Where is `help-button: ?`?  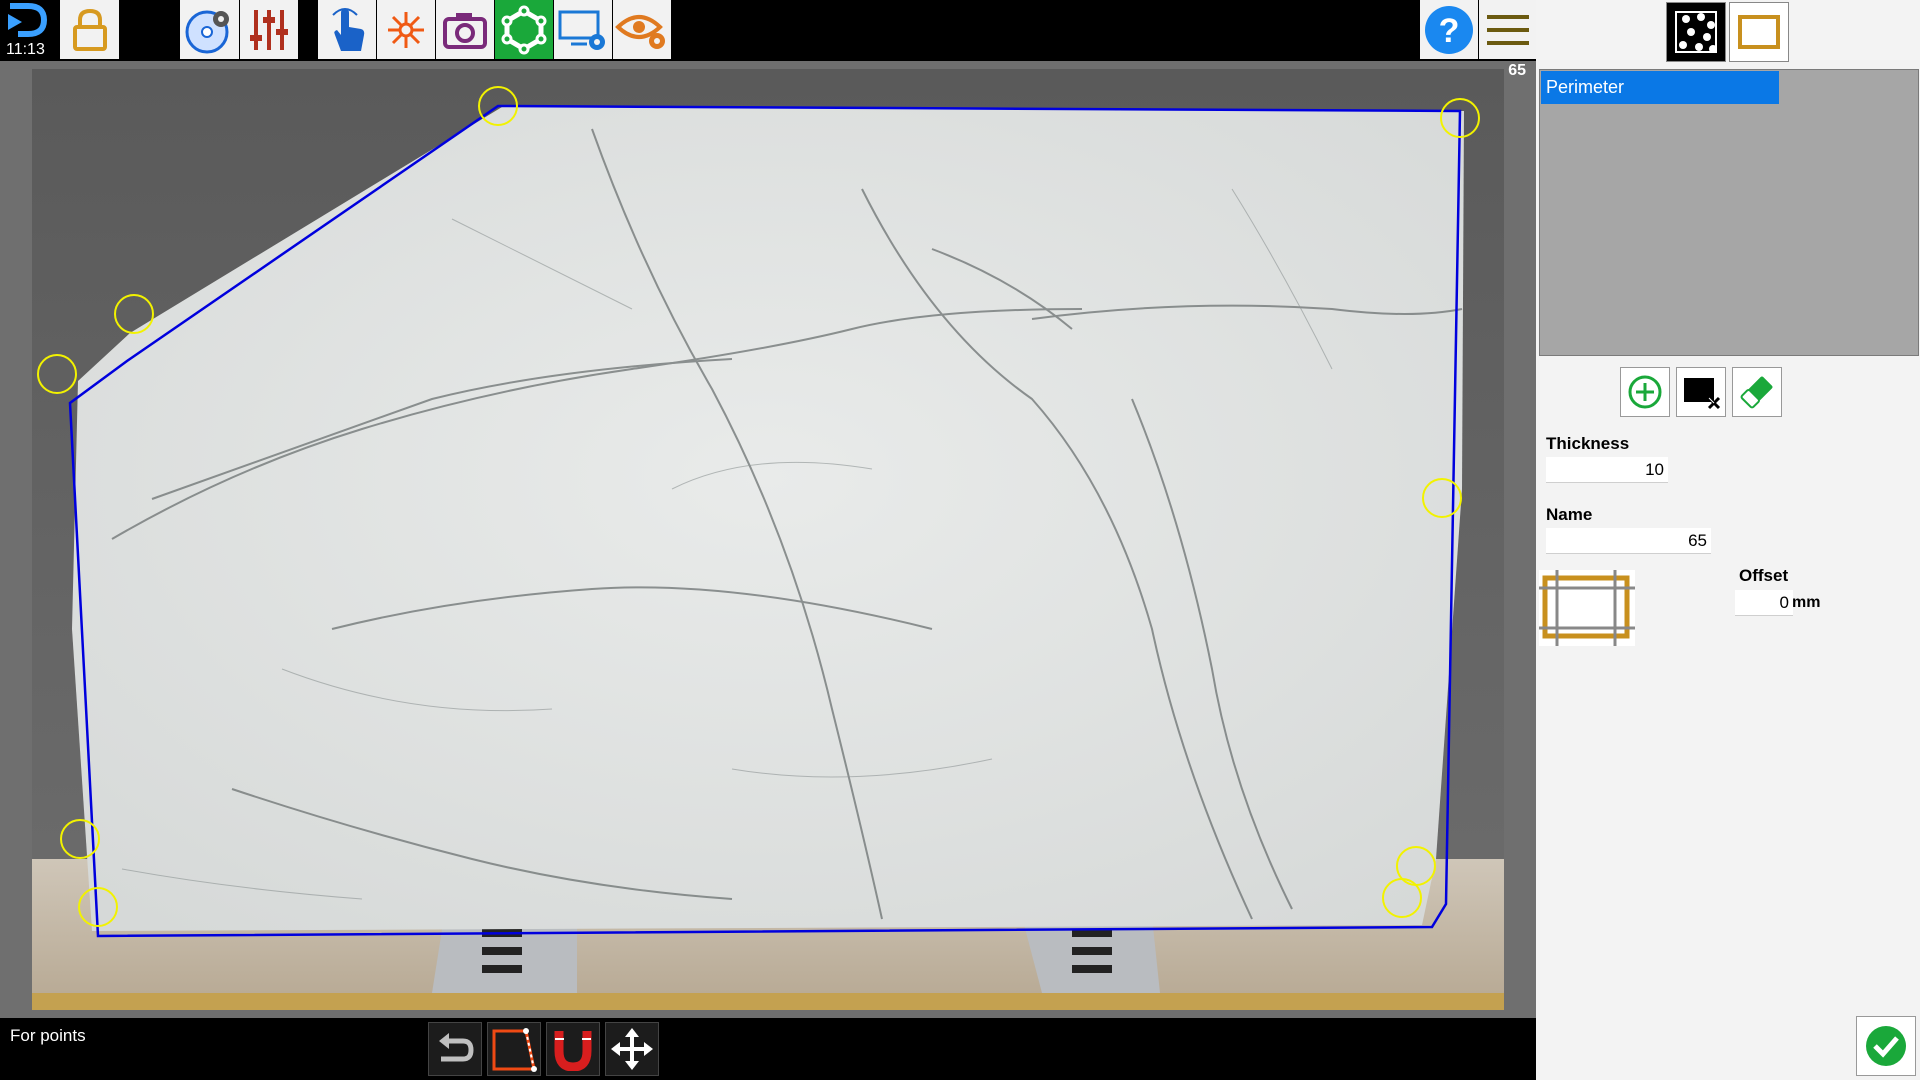
help-button: ? is located at coordinates (1449, 29).